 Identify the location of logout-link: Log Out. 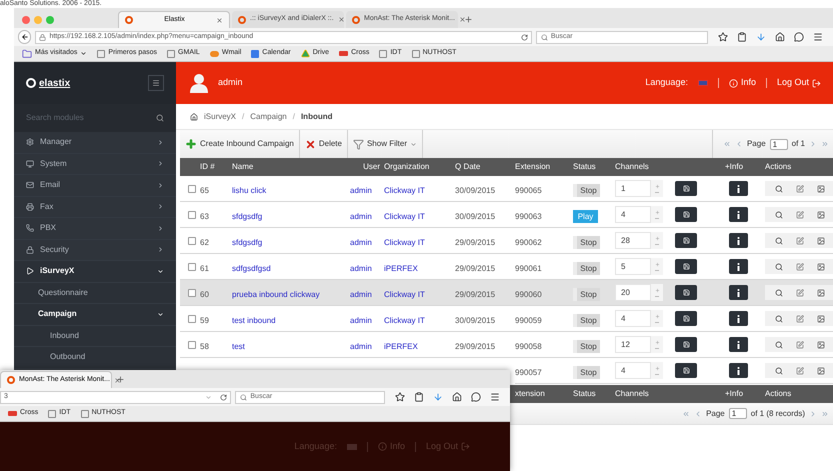
(792, 83).